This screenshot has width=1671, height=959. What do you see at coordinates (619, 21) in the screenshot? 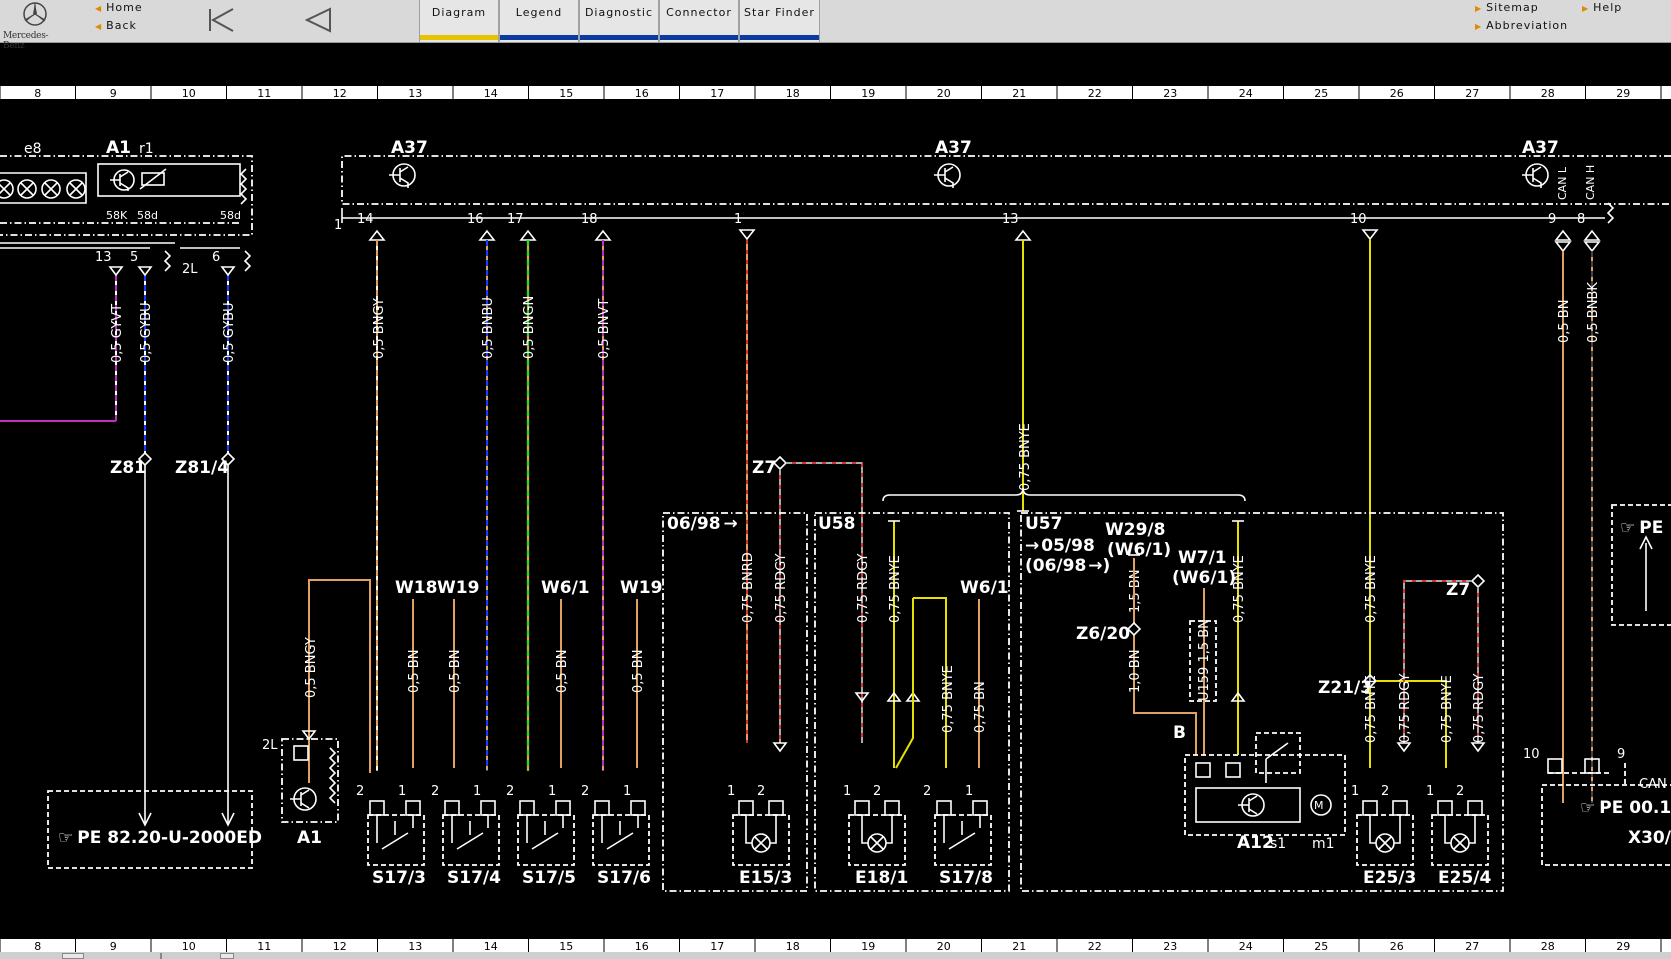
I see `tab-diagnostic: Diagnostic` at bounding box center [619, 21].